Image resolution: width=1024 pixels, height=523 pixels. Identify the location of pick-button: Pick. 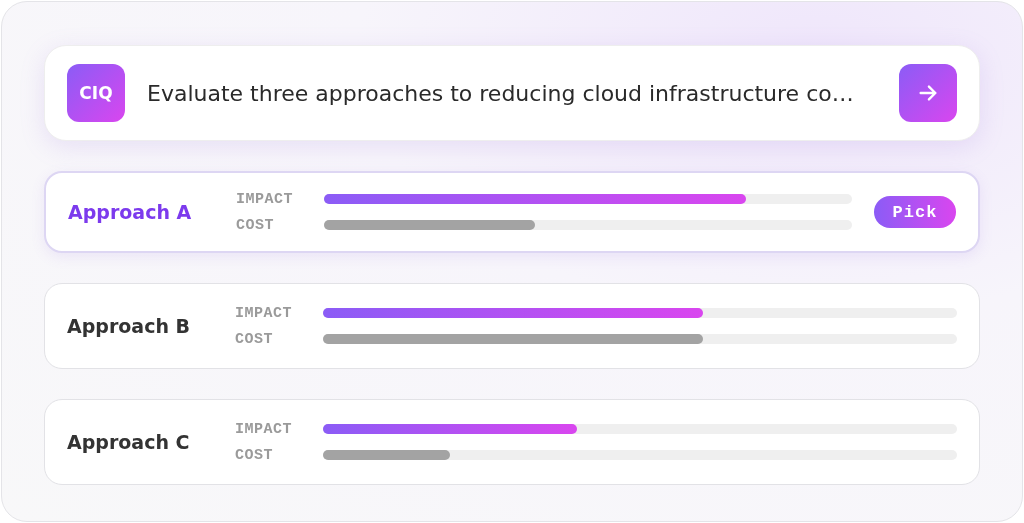
(915, 212).